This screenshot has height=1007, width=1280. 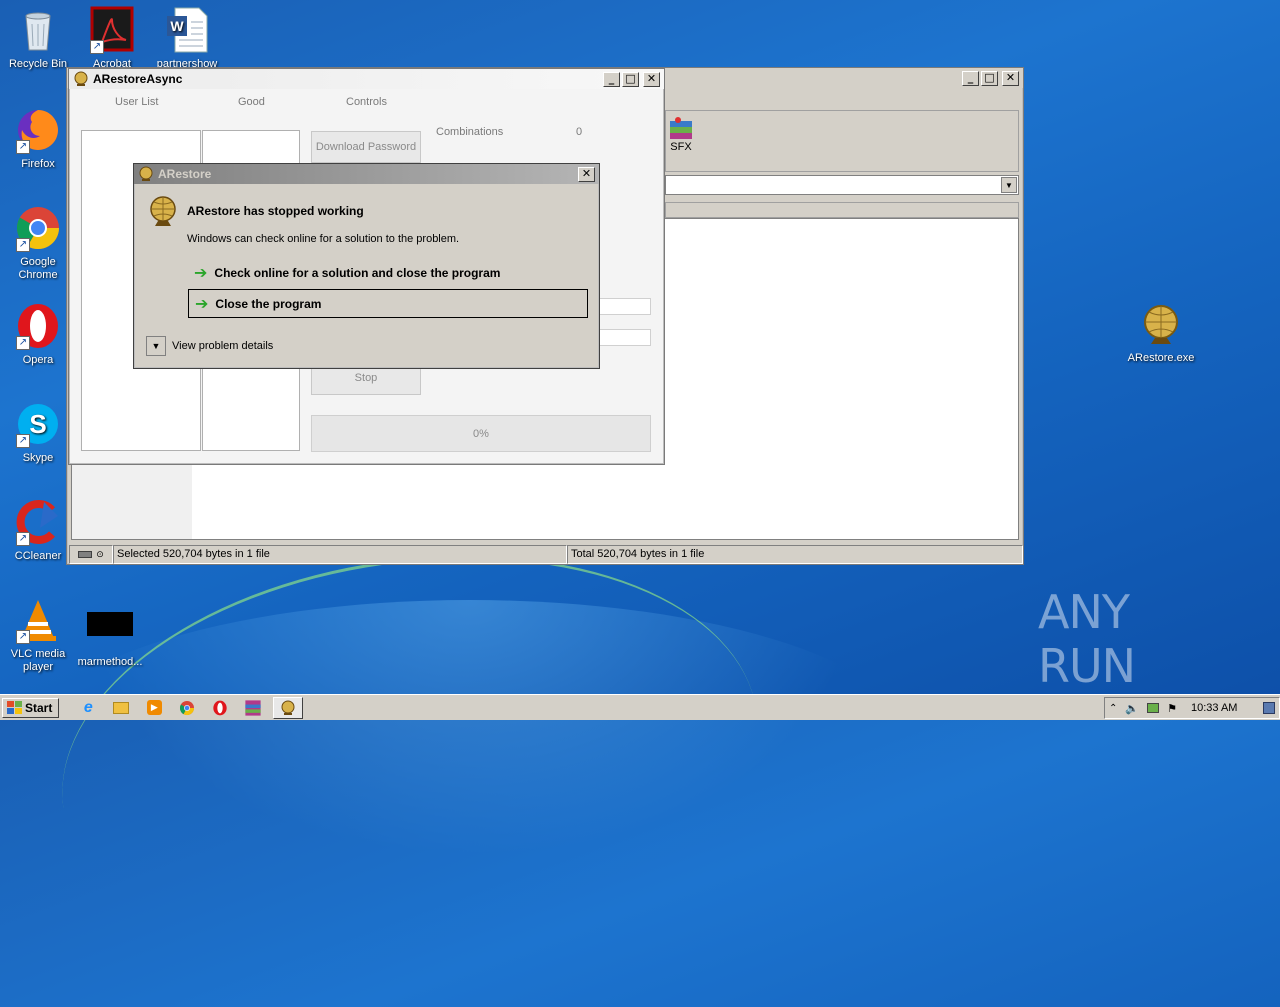 What do you see at coordinates (366, 102) in the screenshot?
I see `column-controls: Controls` at bounding box center [366, 102].